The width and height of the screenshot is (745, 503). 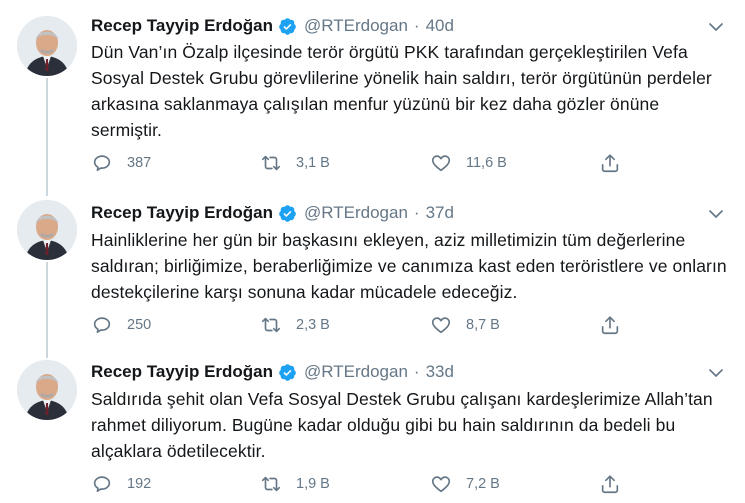 What do you see at coordinates (440, 26) in the screenshot?
I see `timestamp: 40d` at bounding box center [440, 26].